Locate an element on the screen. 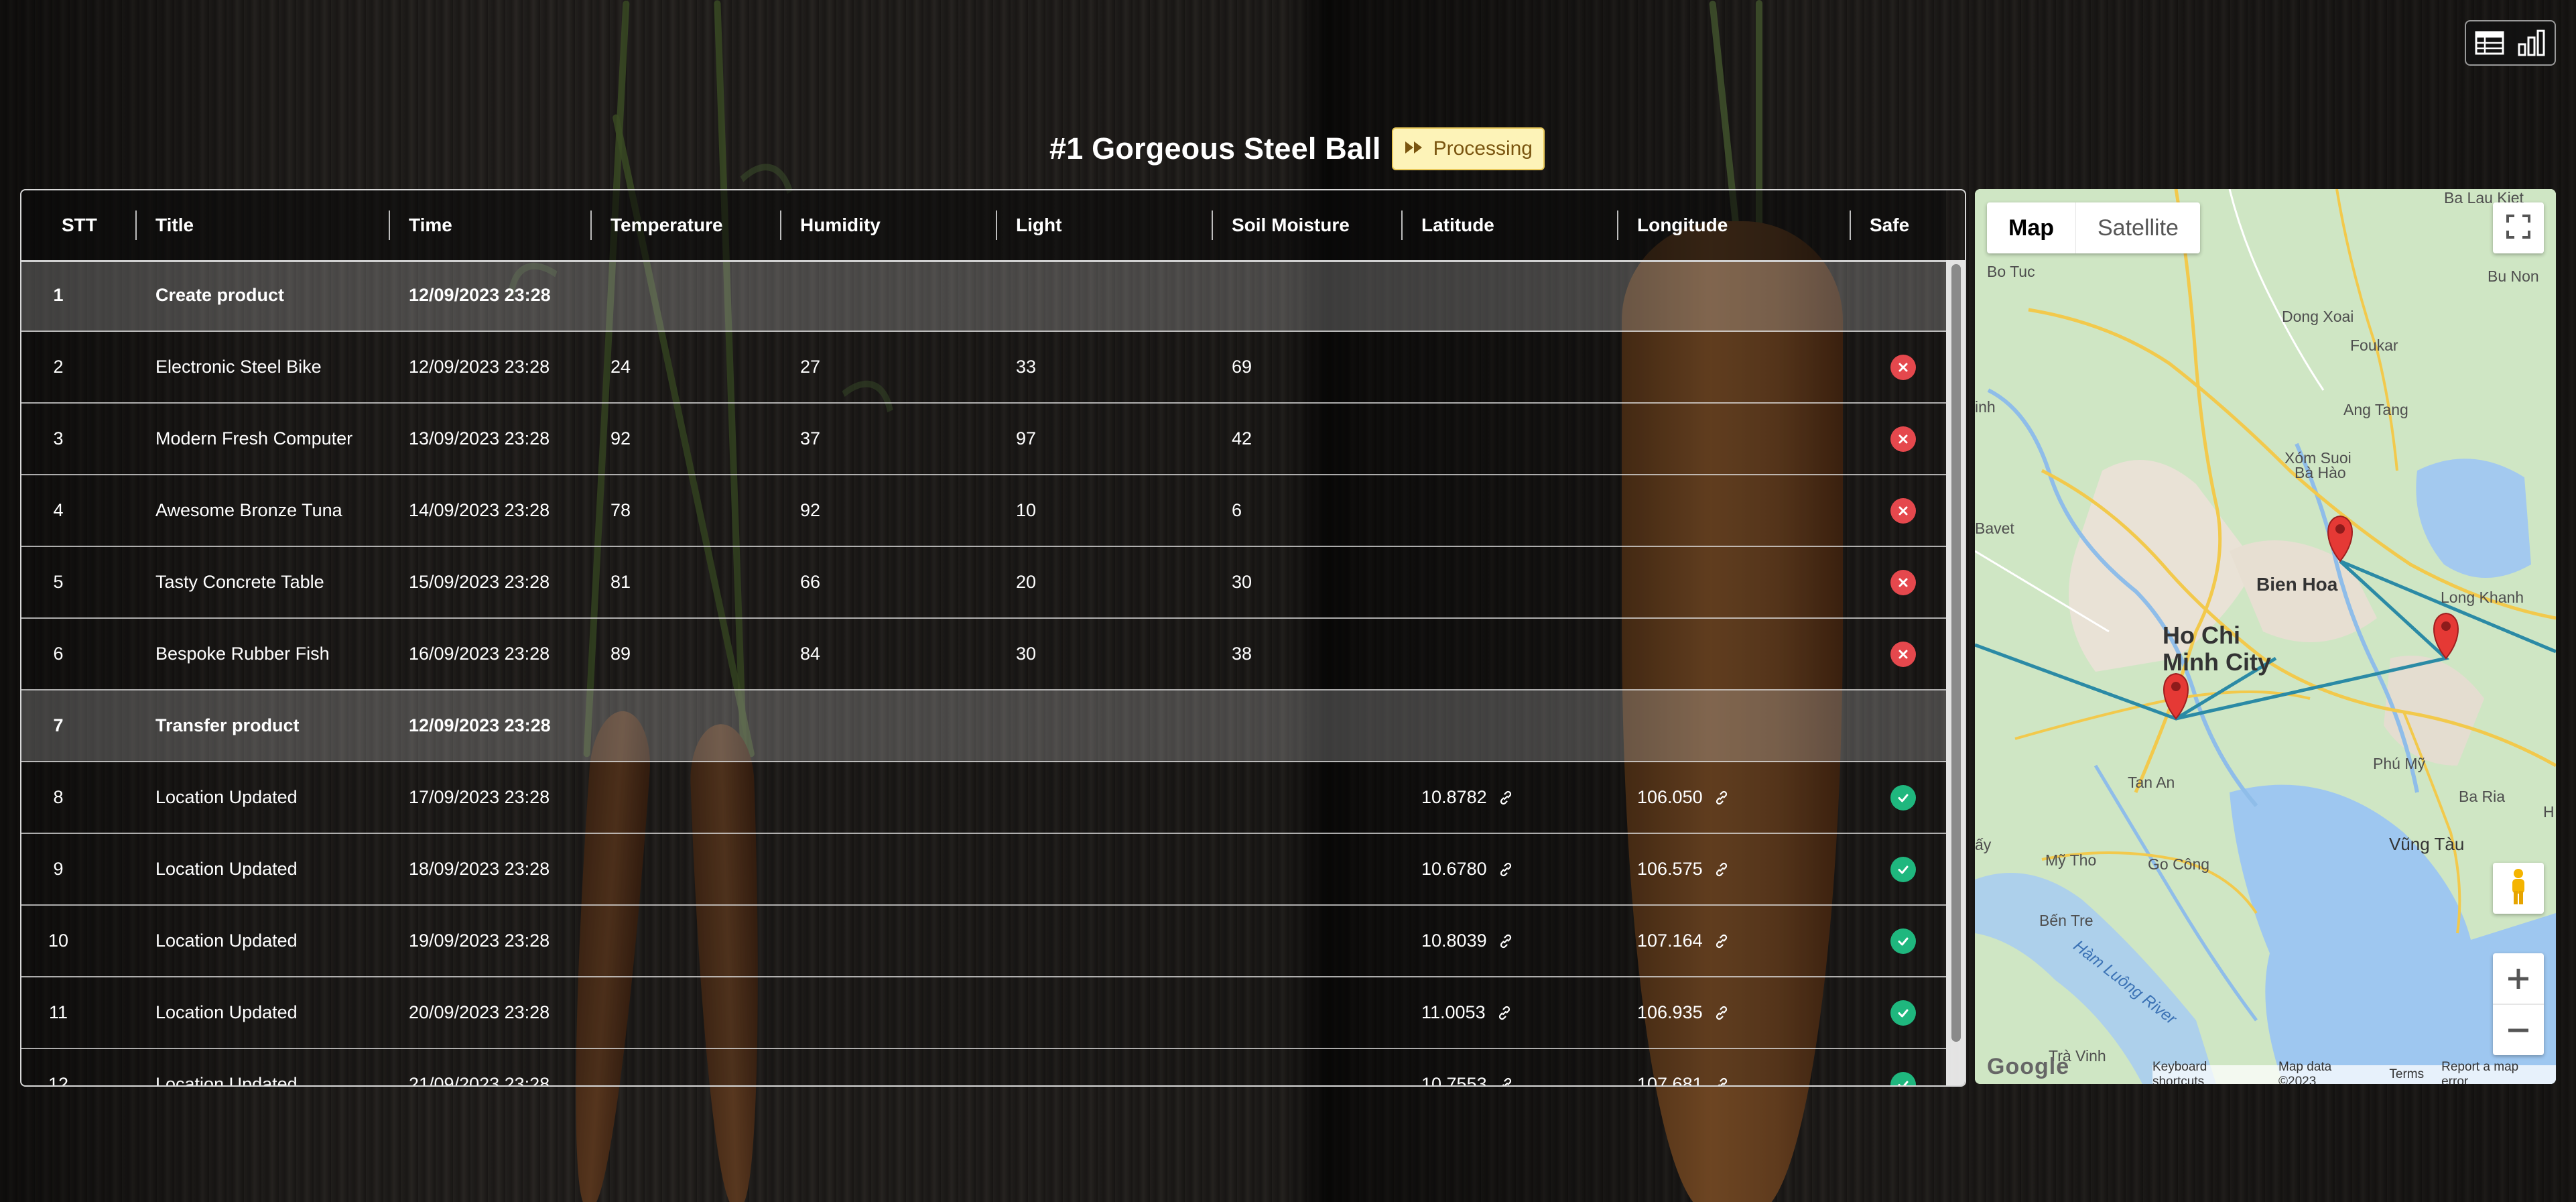 Image resolution: width=2576 pixels, height=1202 pixels. cell-title: Electronic Steel Bike is located at coordinates (238, 367).